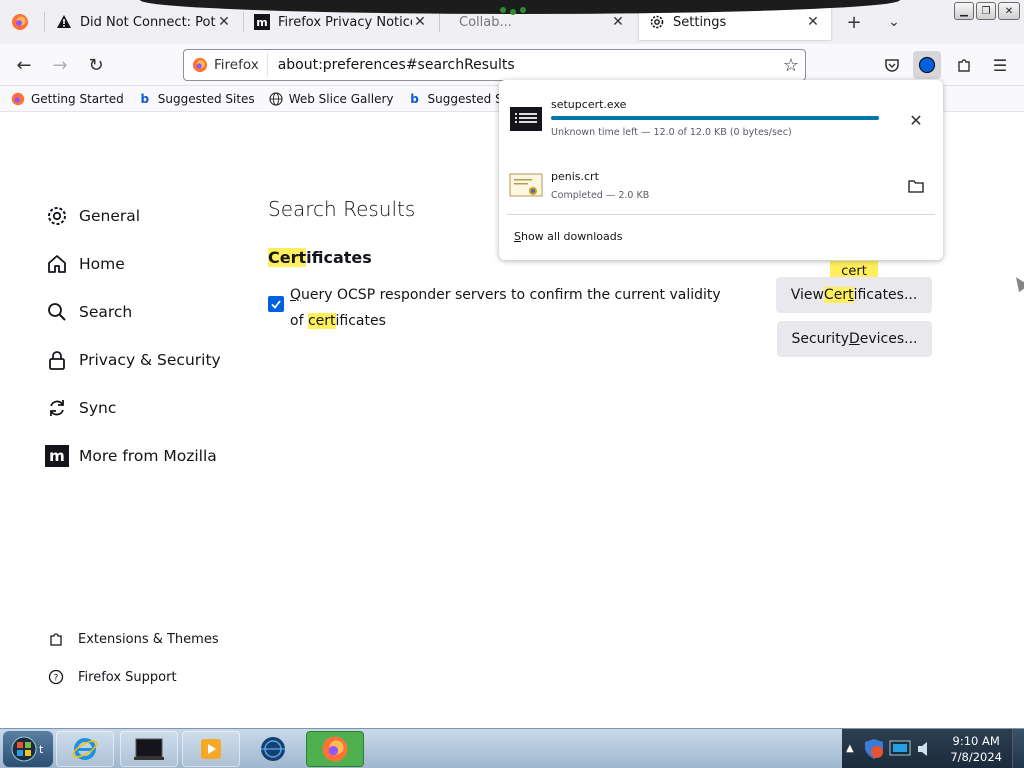 This screenshot has height=768, width=1024. I want to click on close-window-button: ✕, so click(1009, 11).